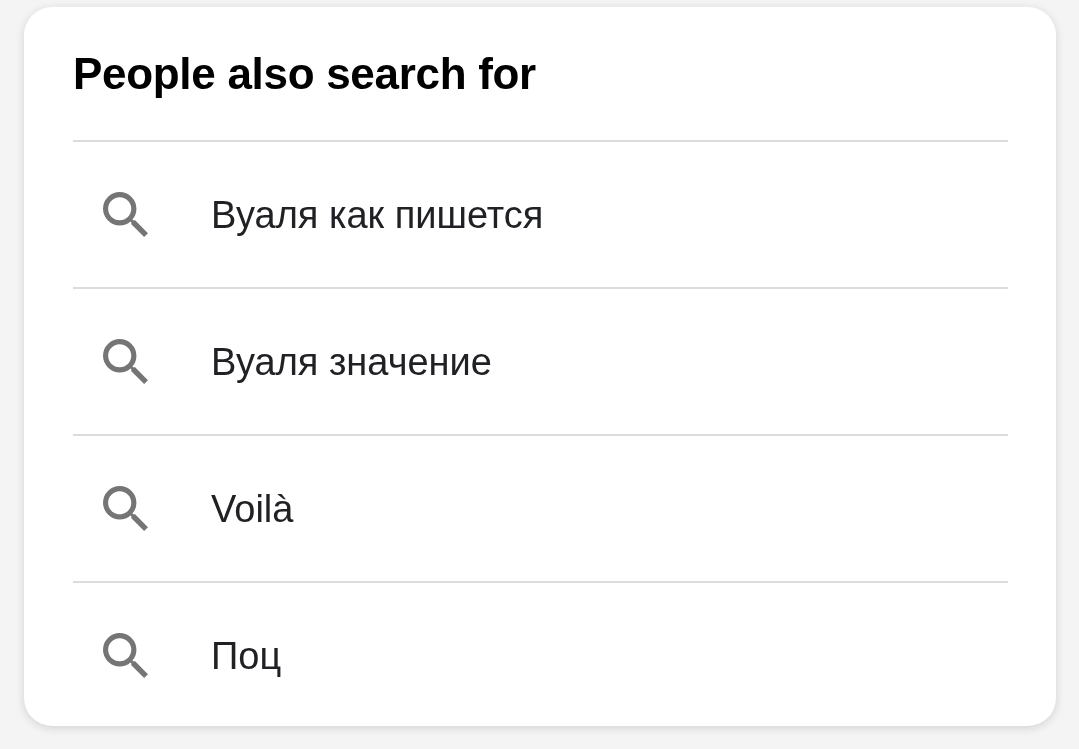 The image size is (1079, 749). I want to click on related-search-link: Вуаля как пишется, so click(318, 214).